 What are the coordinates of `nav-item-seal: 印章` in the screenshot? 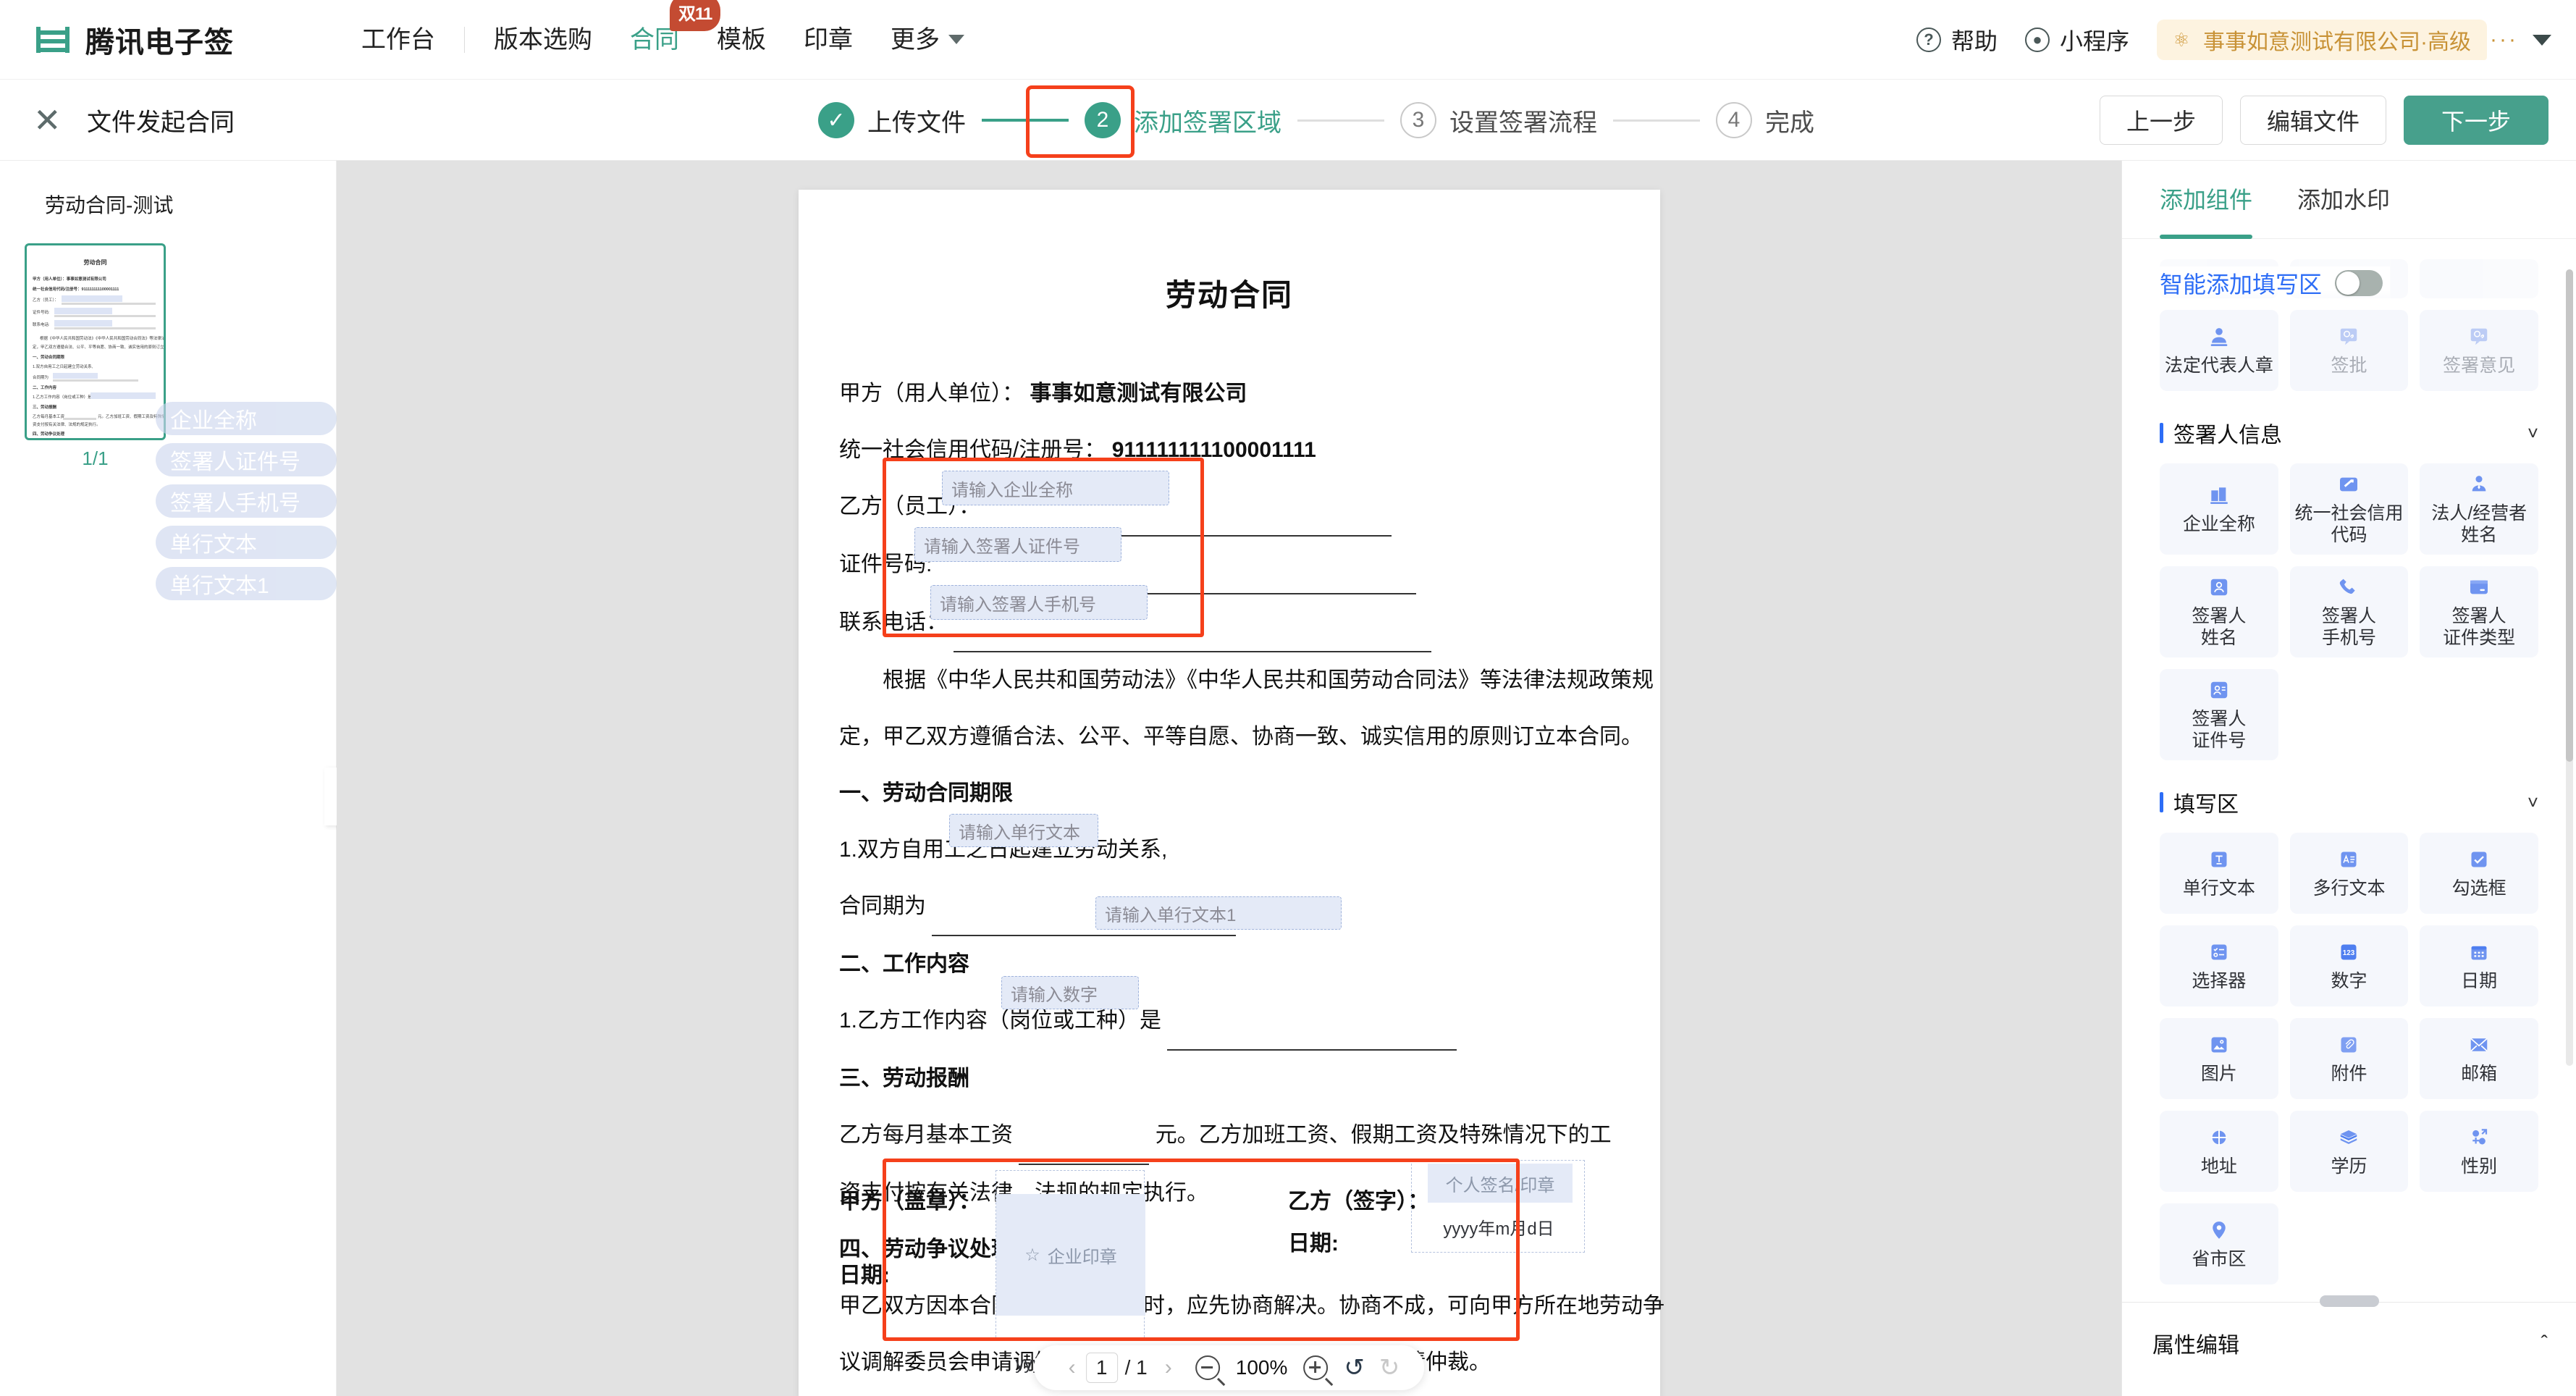 It's located at (828, 40).